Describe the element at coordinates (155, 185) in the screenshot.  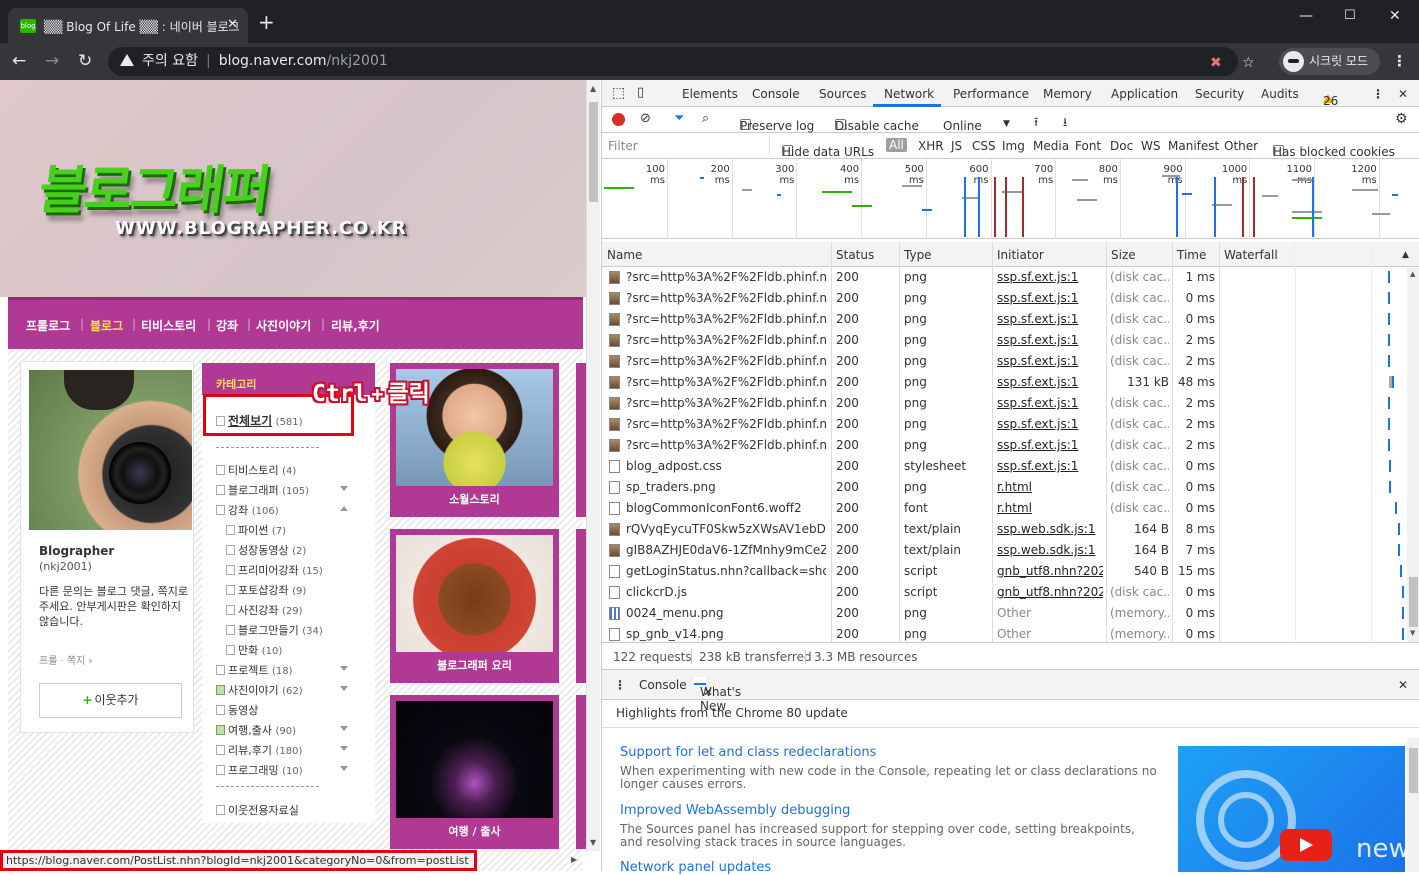
I see `blog-logo: 블로그래퍼` at that location.